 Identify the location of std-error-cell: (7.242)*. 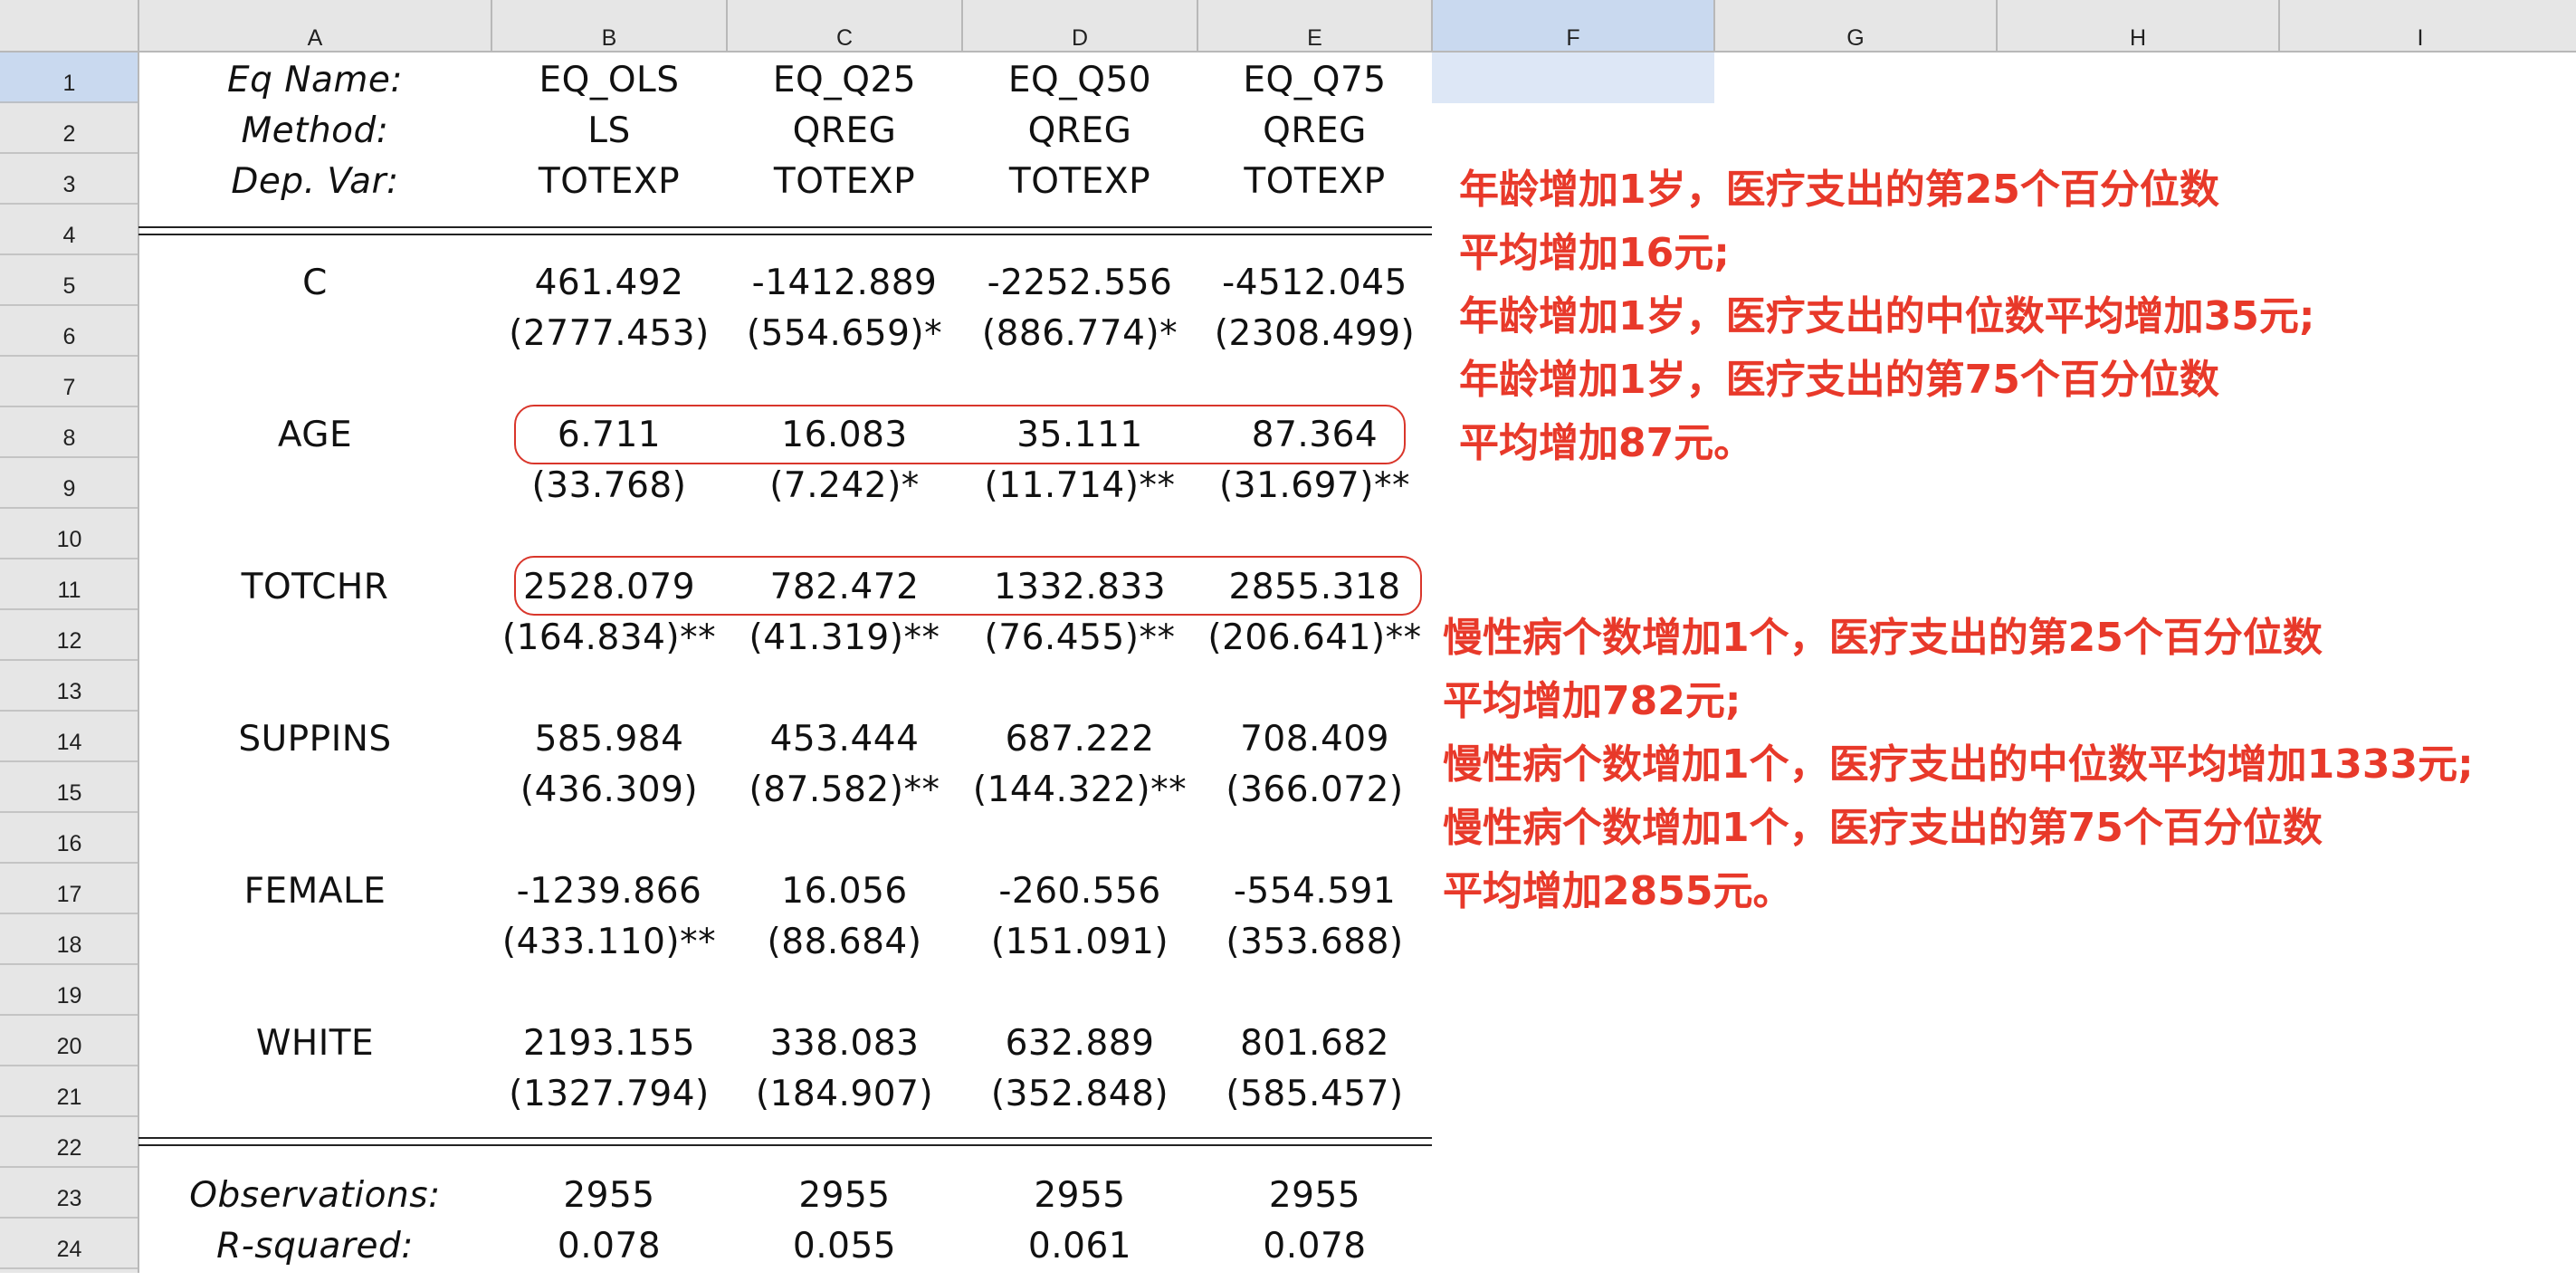
(844, 486).